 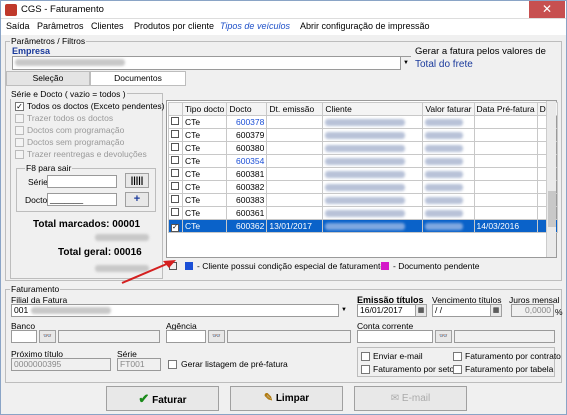 What do you see at coordinates (457, 369) in the screenshot?
I see `checkbox-fat-tabela` at bounding box center [457, 369].